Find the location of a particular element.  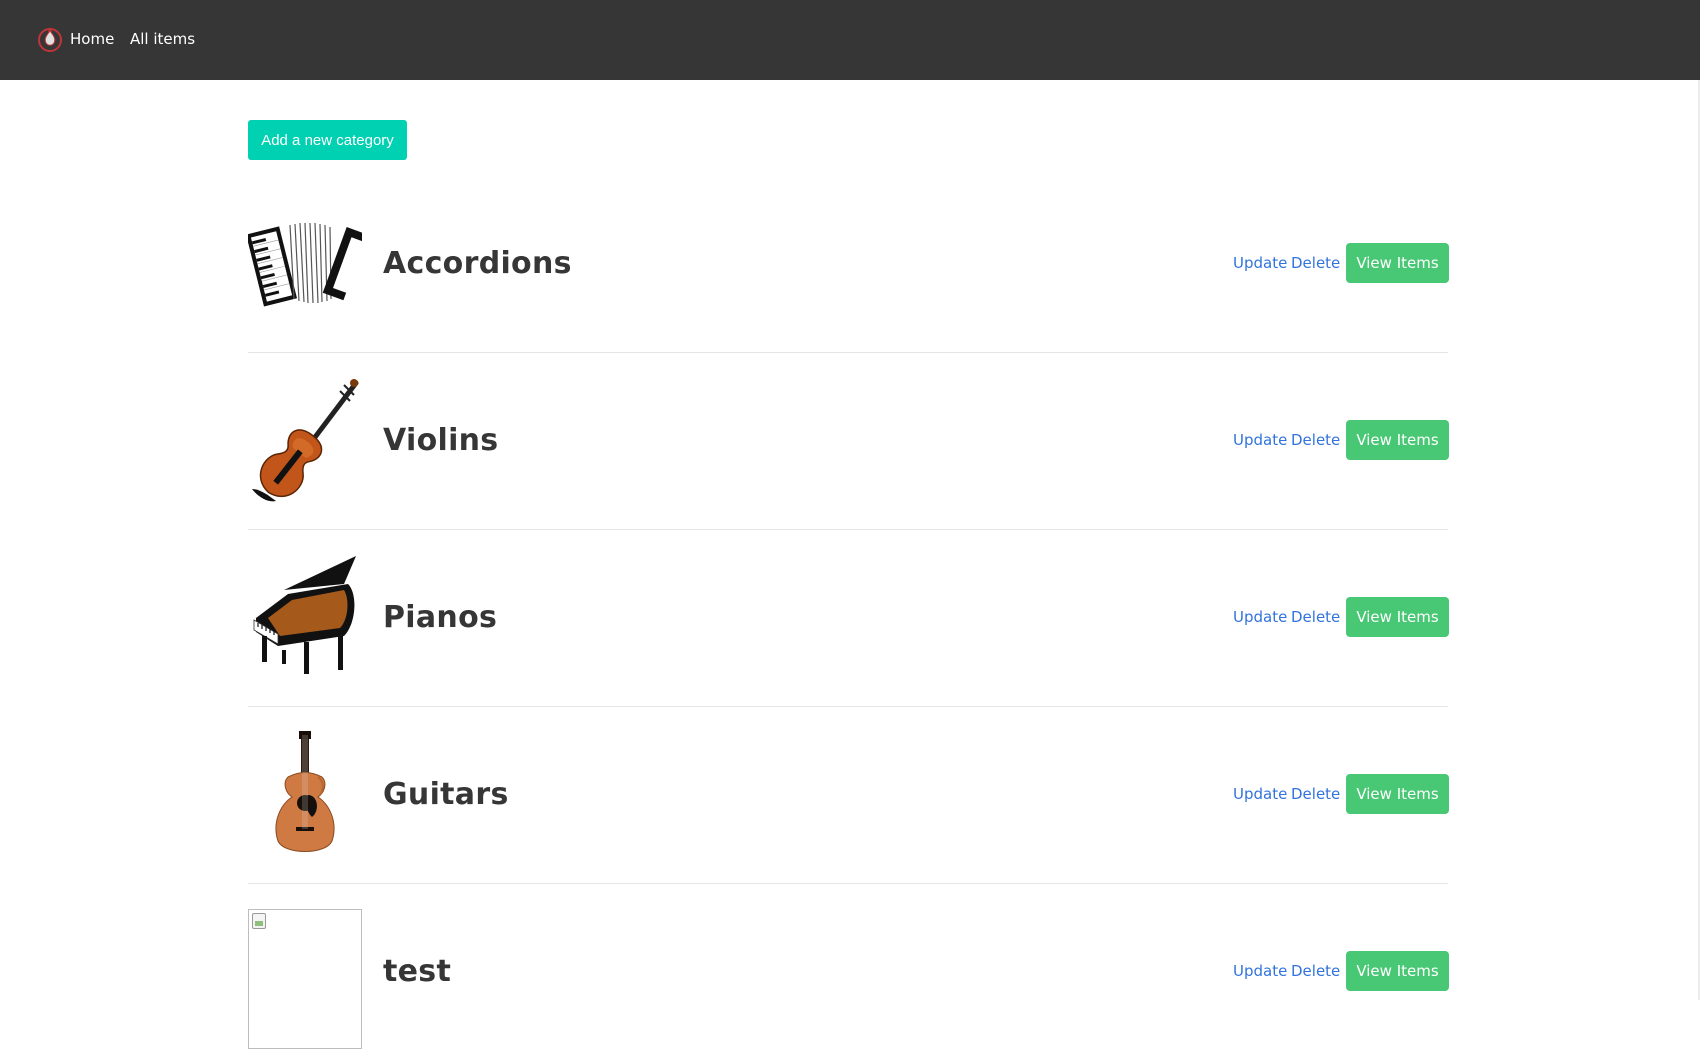

broken-image-icon is located at coordinates (259, 921).